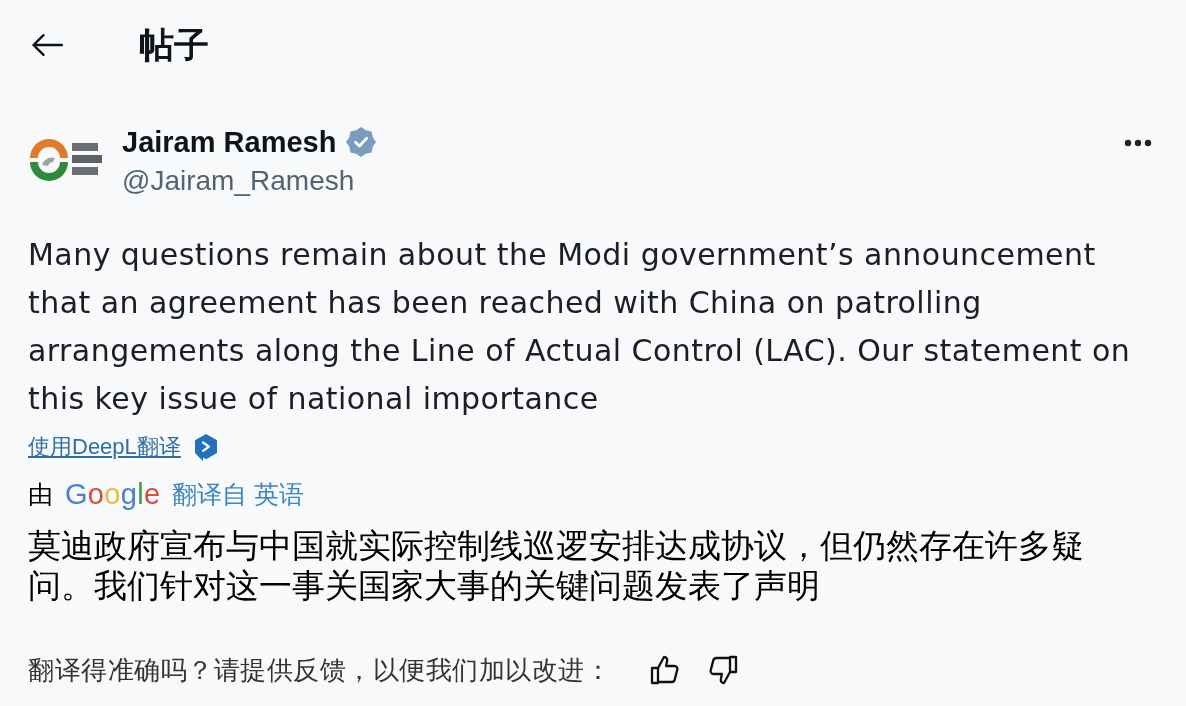  Describe the element at coordinates (40, 494) in the screenshot. I see `attribution-prefix: 由` at that location.